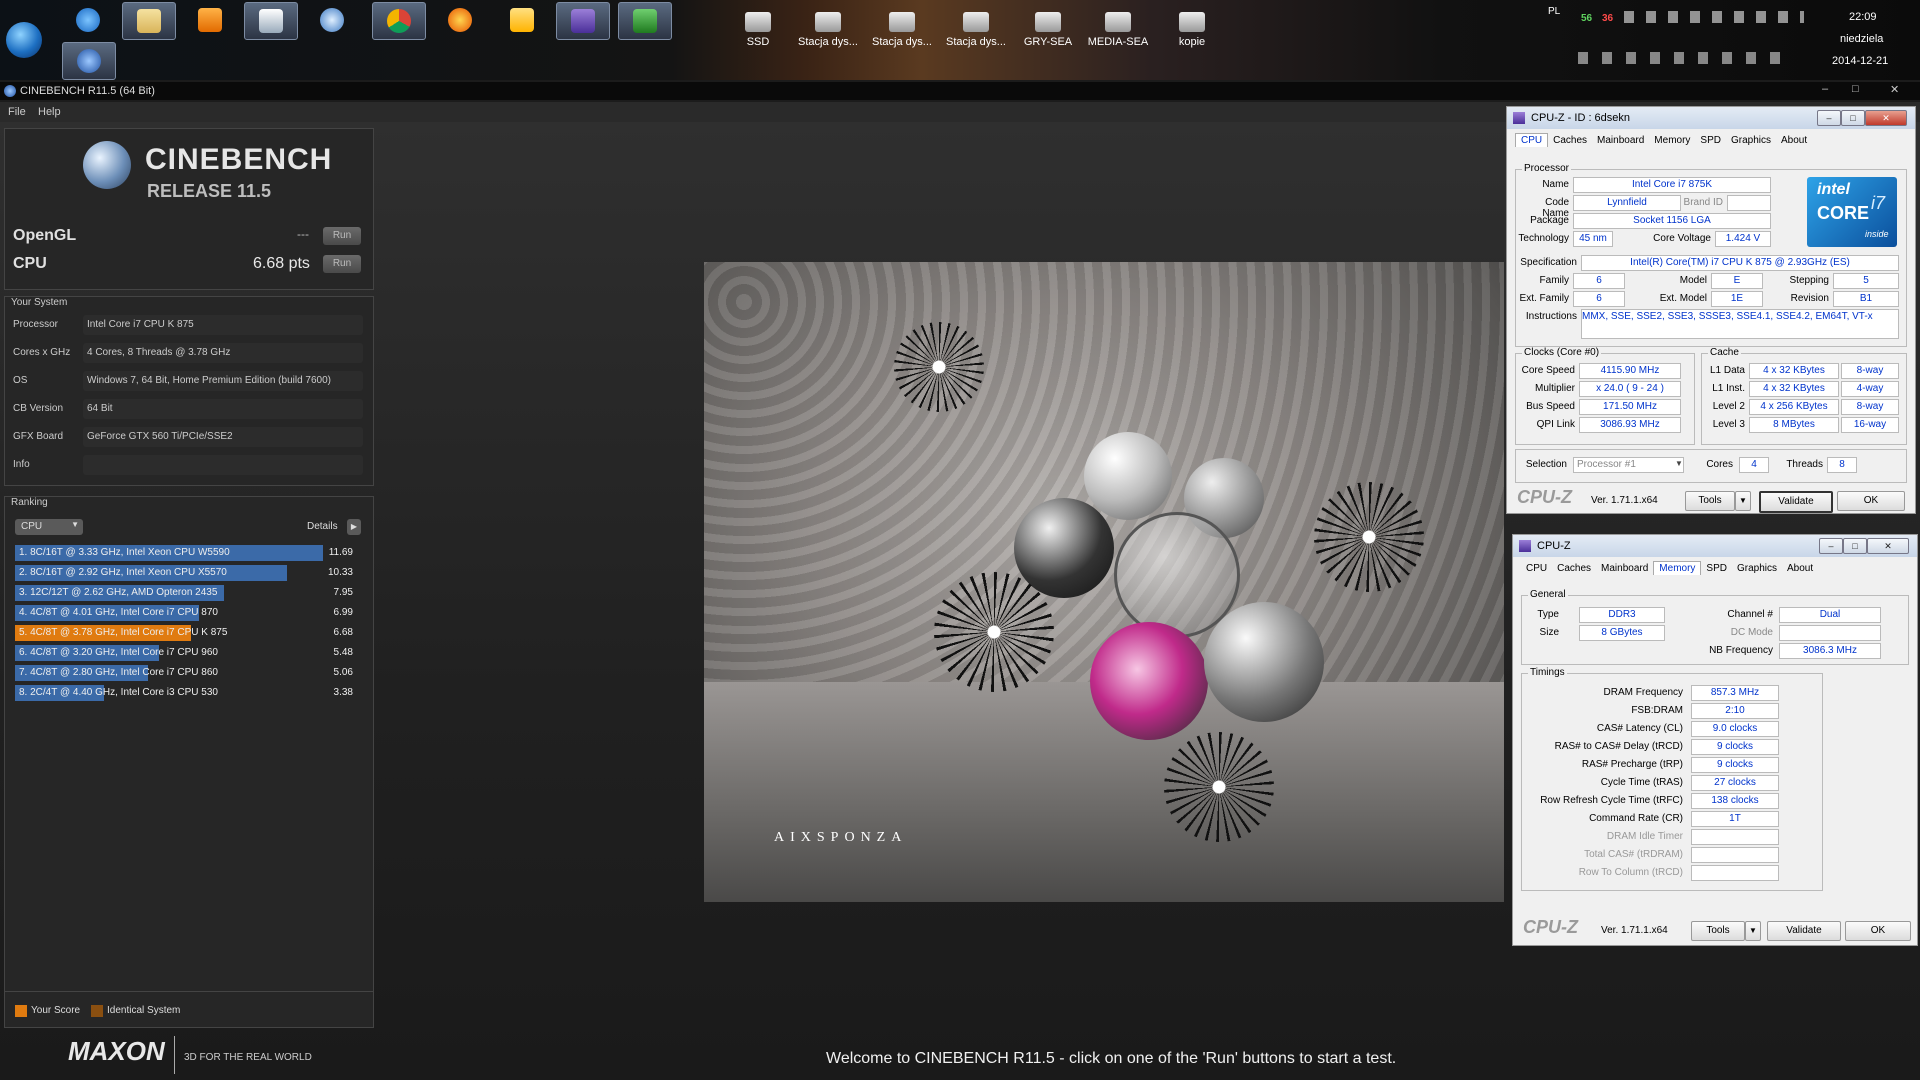 This screenshot has height=1080, width=1920. I want to click on timing-value, so click(1735, 855).